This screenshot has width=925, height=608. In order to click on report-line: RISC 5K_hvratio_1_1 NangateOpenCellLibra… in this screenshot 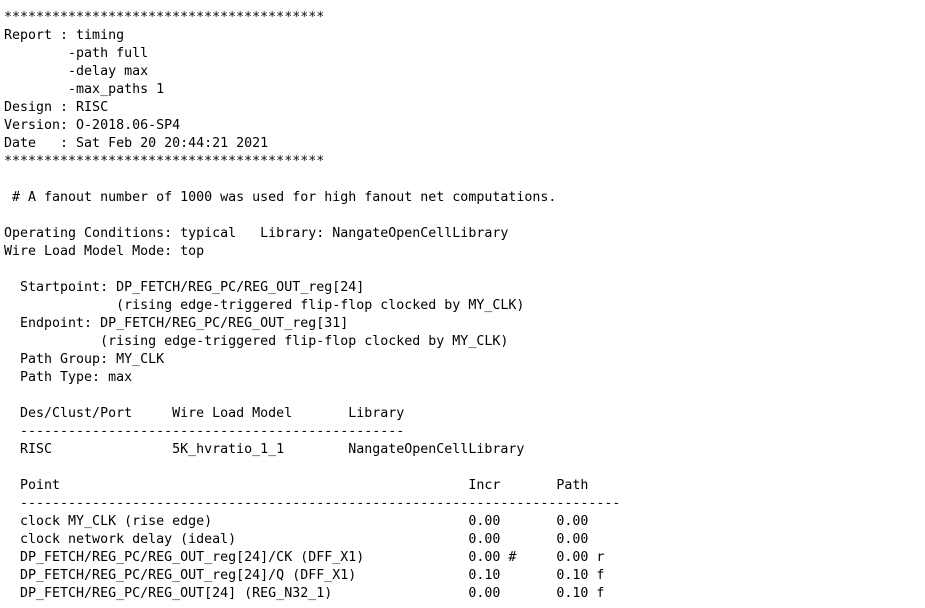, I will do `click(264, 449)`.